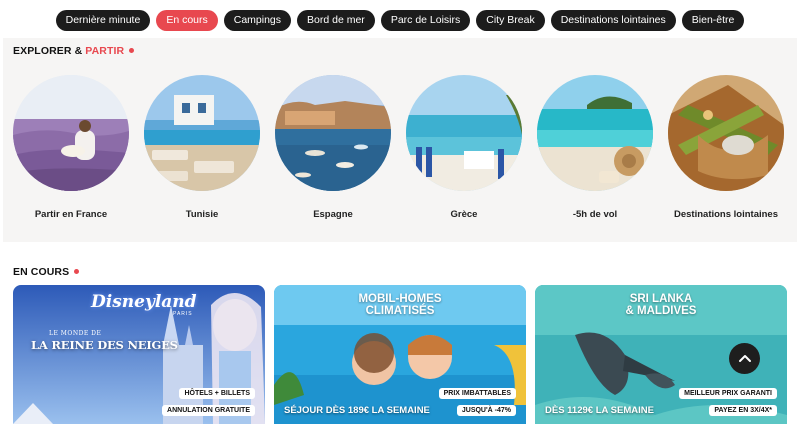 The width and height of the screenshot is (800, 424). What do you see at coordinates (217, 393) in the screenshot?
I see `card-tag: HÔTELS + BILLETS` at bounding box center [217, 393].